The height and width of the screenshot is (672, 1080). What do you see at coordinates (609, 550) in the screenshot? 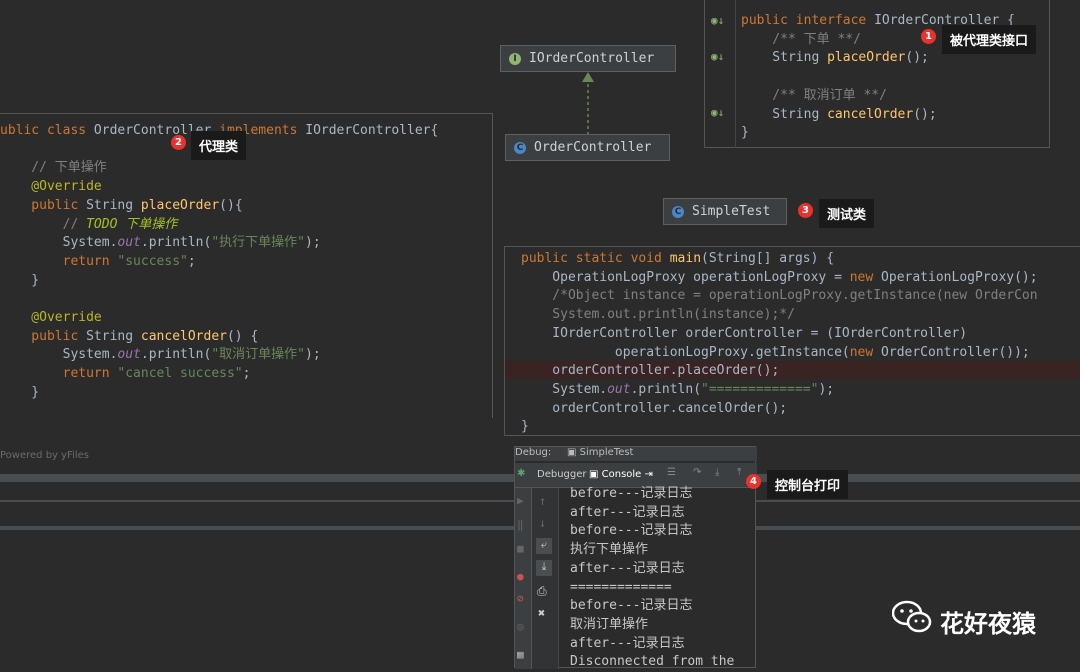
I see `console-line: 执行下单操作` at bounding box center [609, 550].